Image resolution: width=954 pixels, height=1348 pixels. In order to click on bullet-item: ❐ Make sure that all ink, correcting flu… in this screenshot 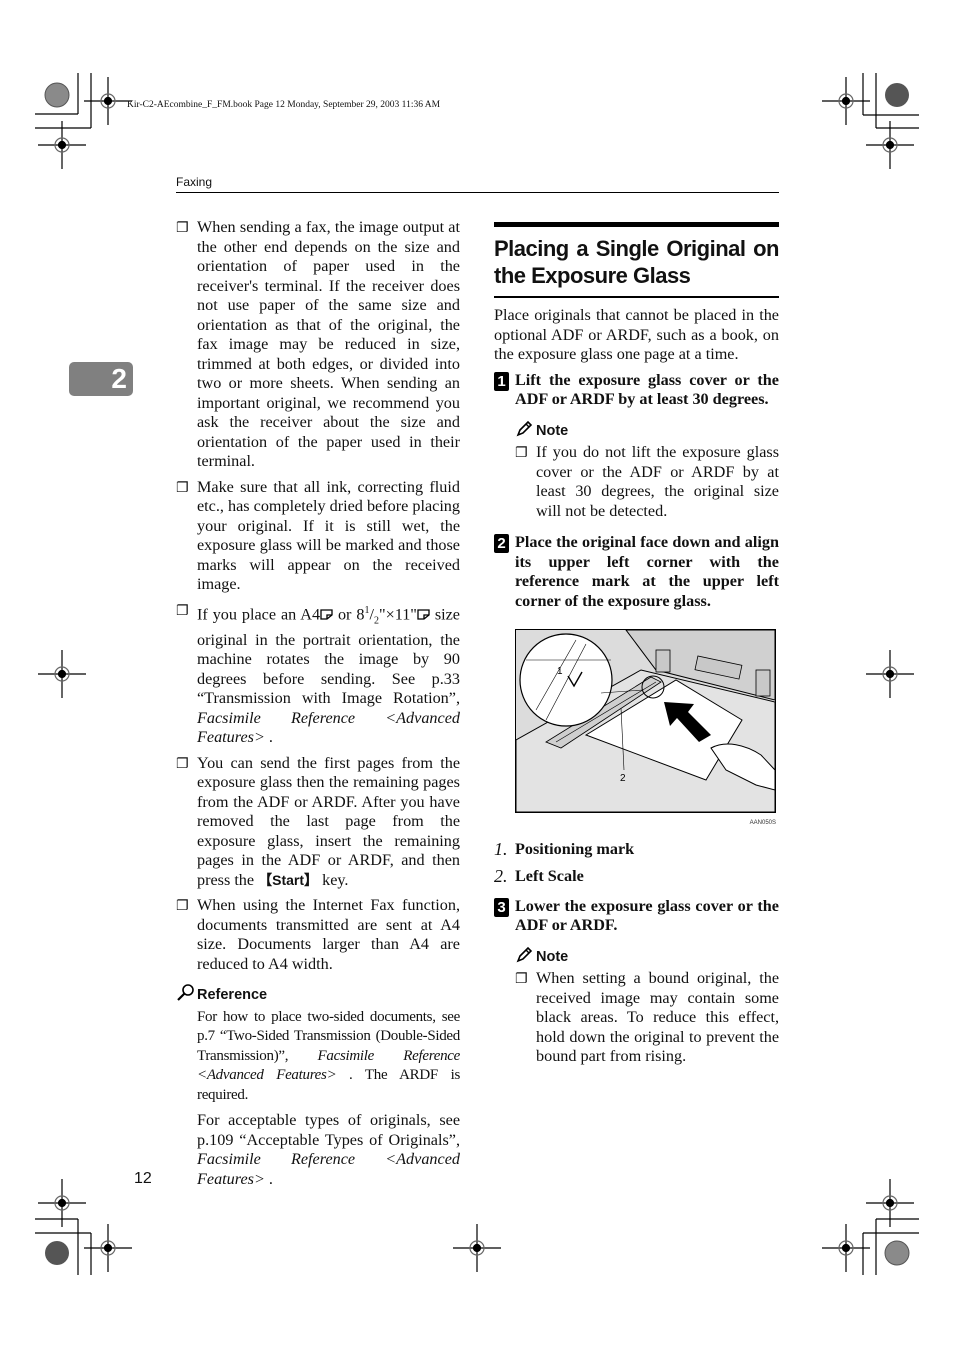, I will do `click(318, 535)`.